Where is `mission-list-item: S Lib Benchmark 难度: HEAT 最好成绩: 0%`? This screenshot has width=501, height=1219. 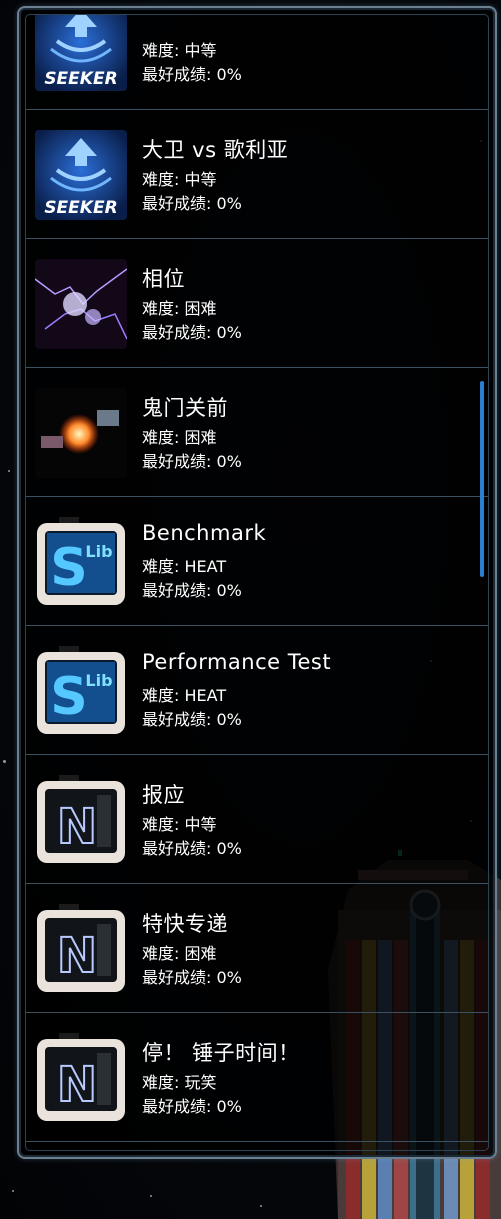 mission-list-item: S Lib Benchmark 难度: HEAT 最好成绩: 0% is located at coordinates (257, 561).